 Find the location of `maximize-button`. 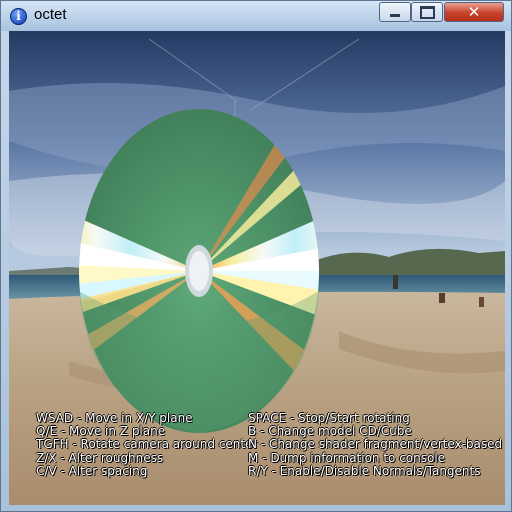

maximize-button is located at coordinates (427, 12).